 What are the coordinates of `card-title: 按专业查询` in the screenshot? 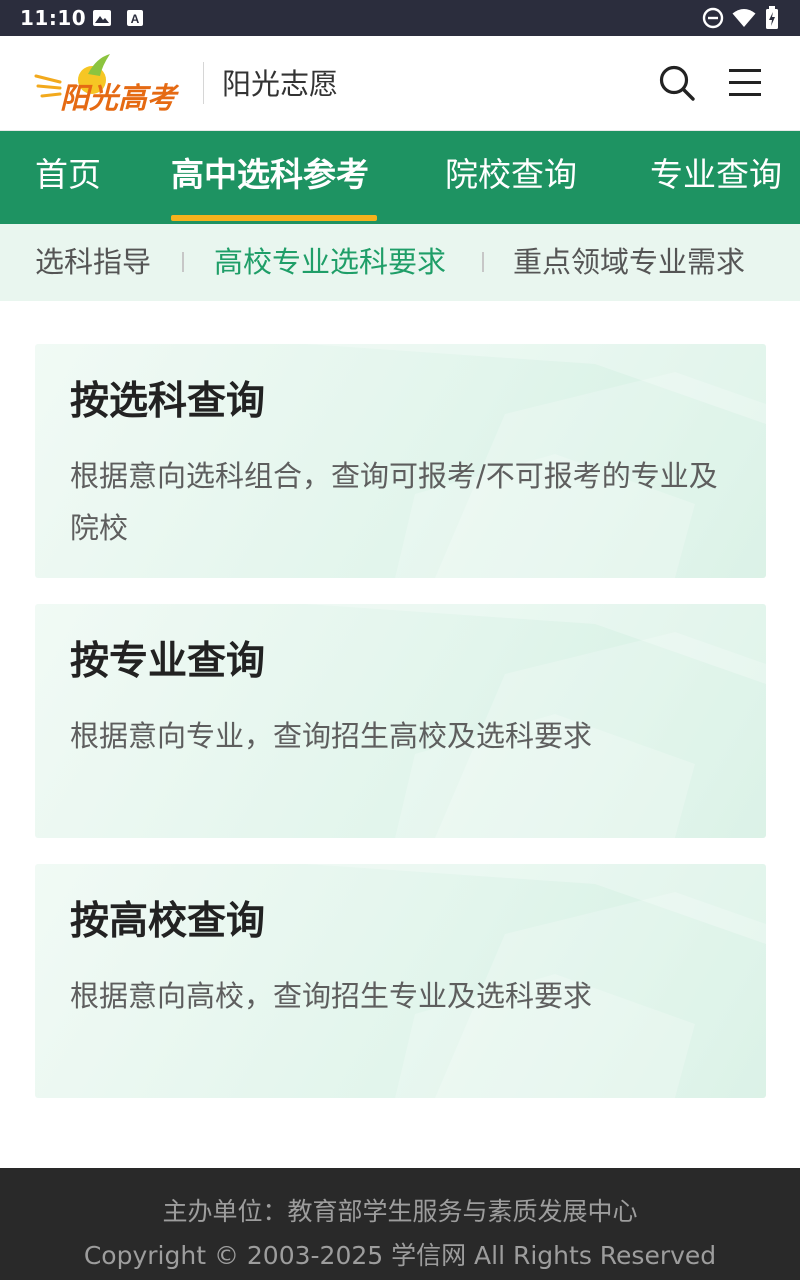 It's located at (168, 661).